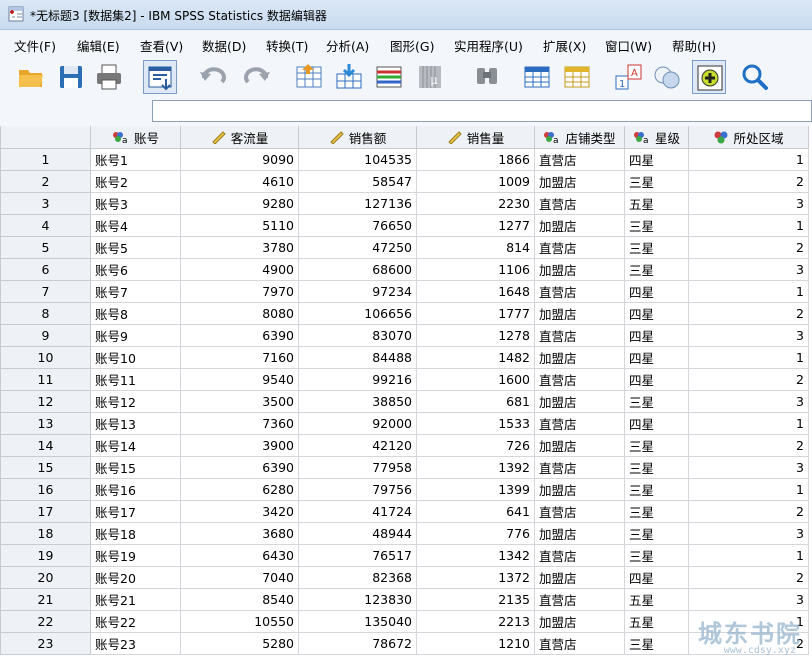  Describe the element at coordinates (475, 467) in the screenshot. I see `data-cell: 1392` at that location.